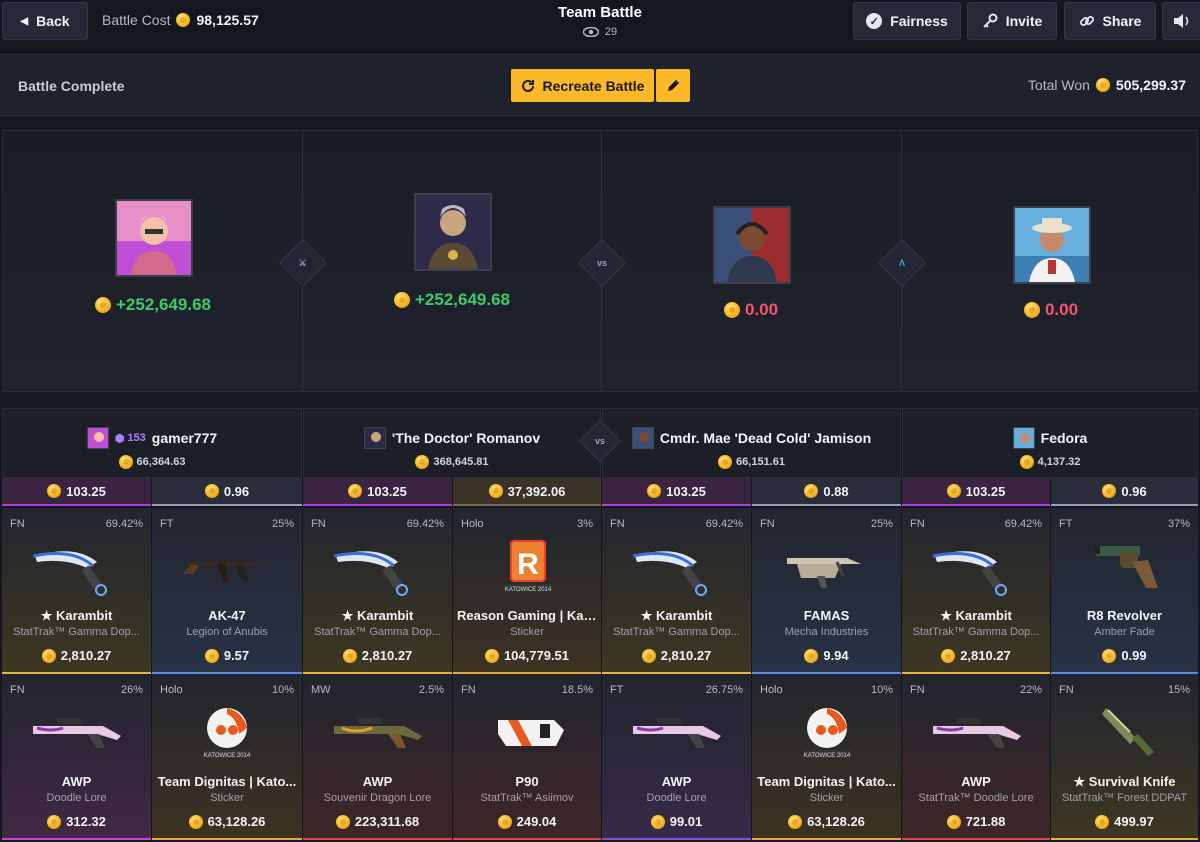  What do you see at coordinates (1181, 21) in the screenshot?
I see `sound-button` at bounding box center [1181, 21].